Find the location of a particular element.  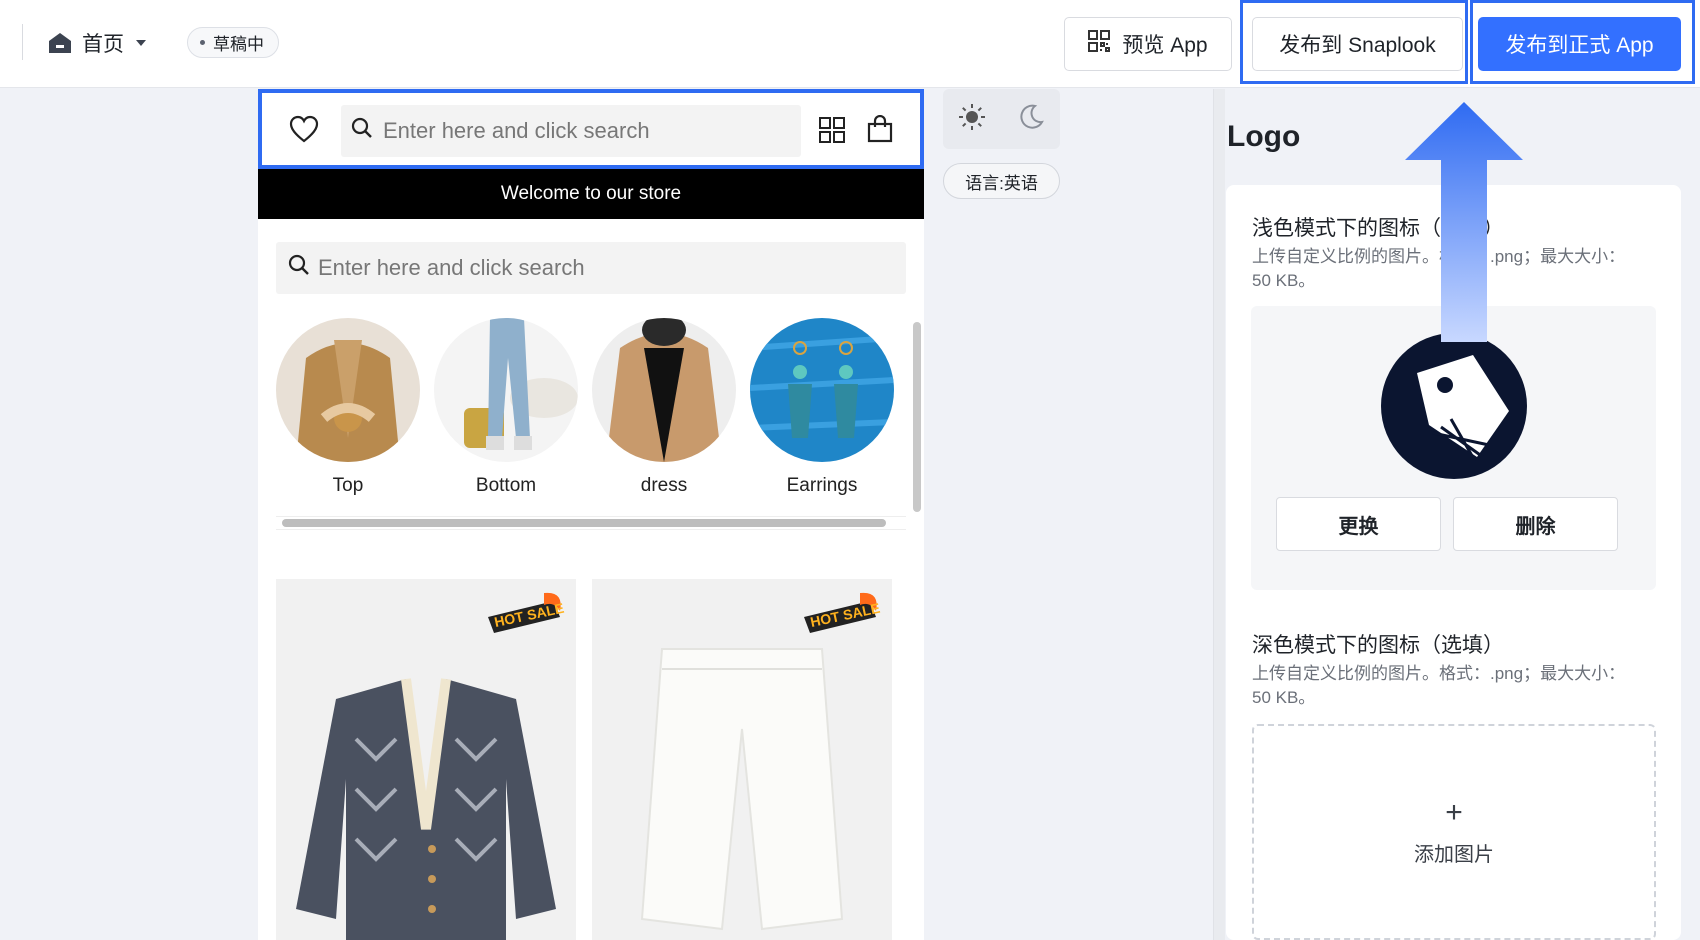

category-label: Top is located at coordinates (348, 485).